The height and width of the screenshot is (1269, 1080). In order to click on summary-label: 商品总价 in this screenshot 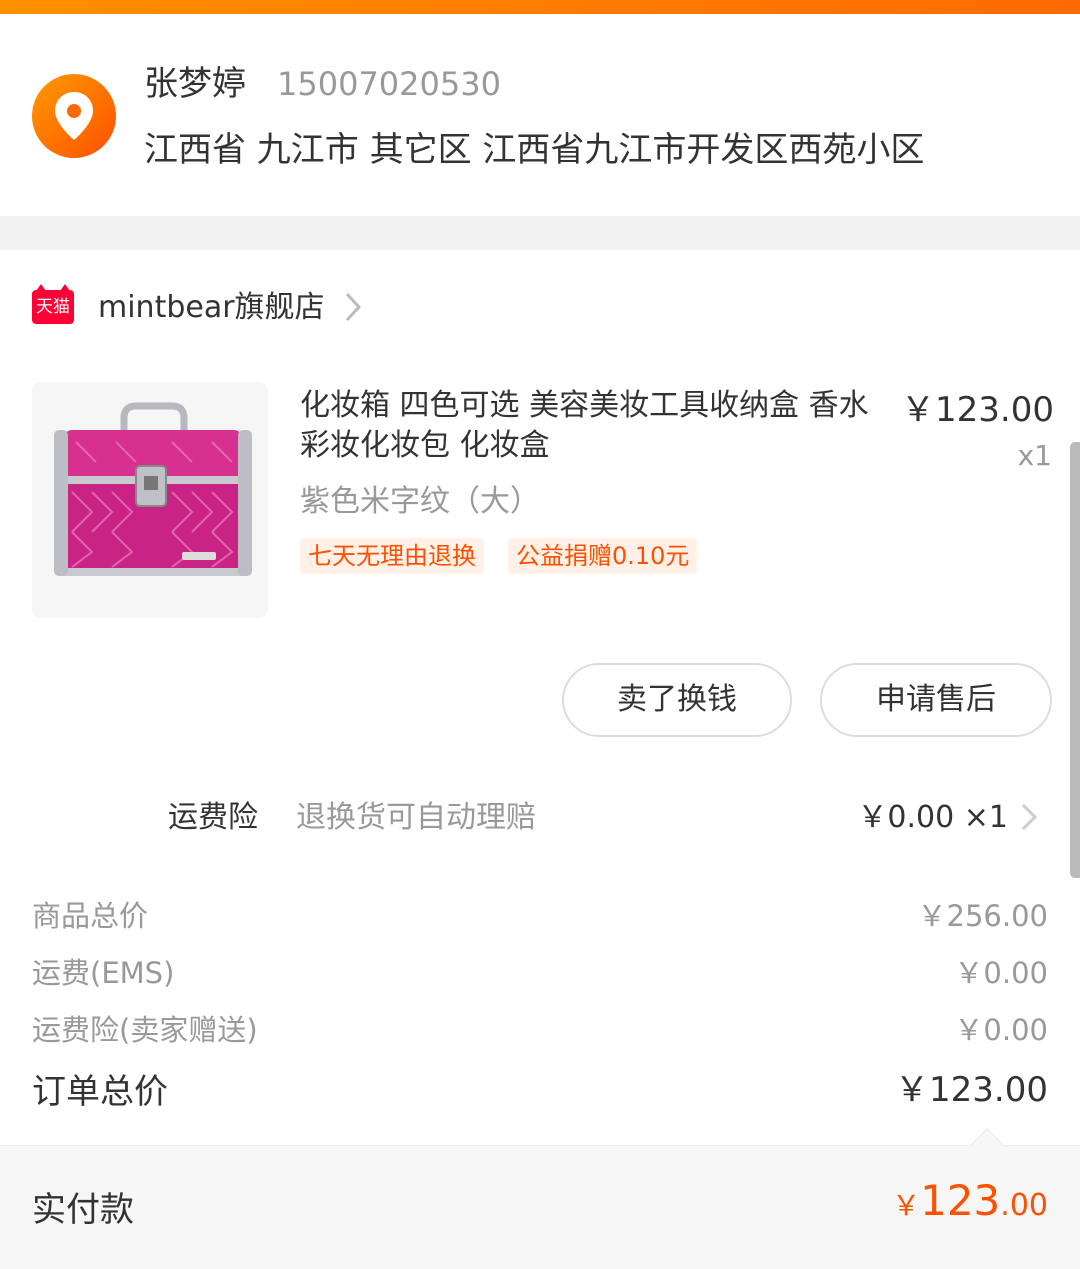, I will do `click(90, 916)`.